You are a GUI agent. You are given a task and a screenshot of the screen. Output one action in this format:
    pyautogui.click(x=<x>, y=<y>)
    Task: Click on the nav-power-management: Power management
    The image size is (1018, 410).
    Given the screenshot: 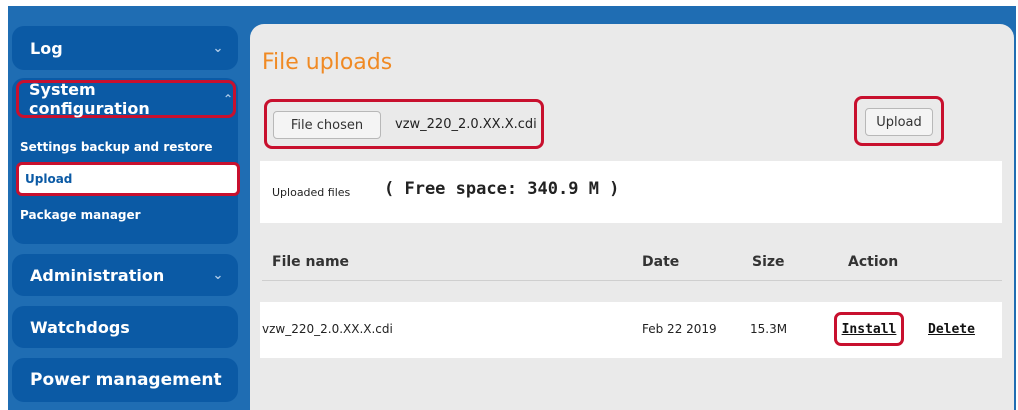 What is the action you would take?
    pyautogui.click(x=125, y=380)
    